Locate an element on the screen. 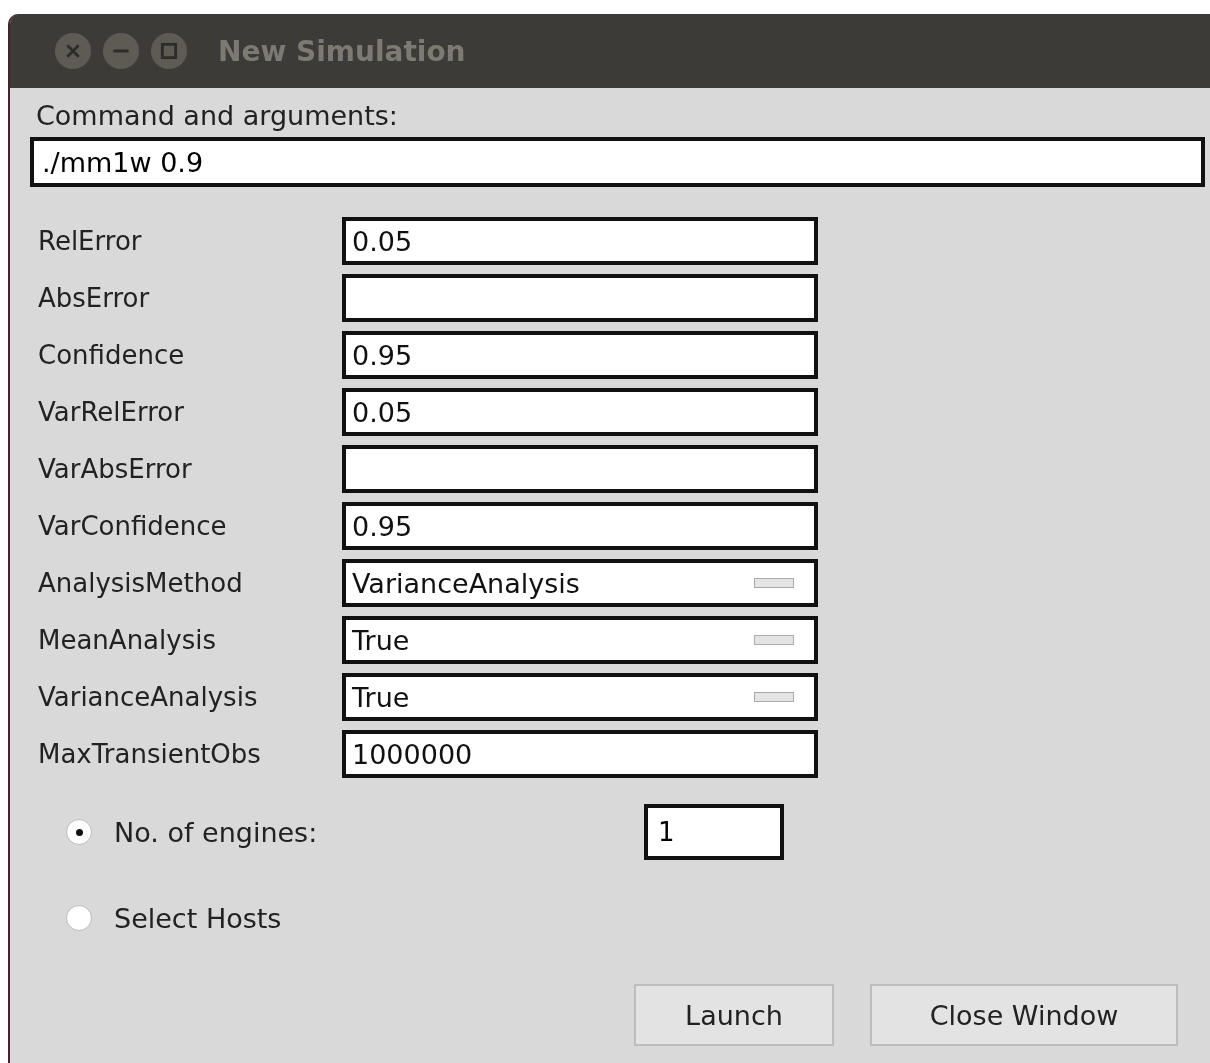 The height and width of the screenshot is (1063, 1210). field-label: VarConfidence is located at coordinates (133, 526).